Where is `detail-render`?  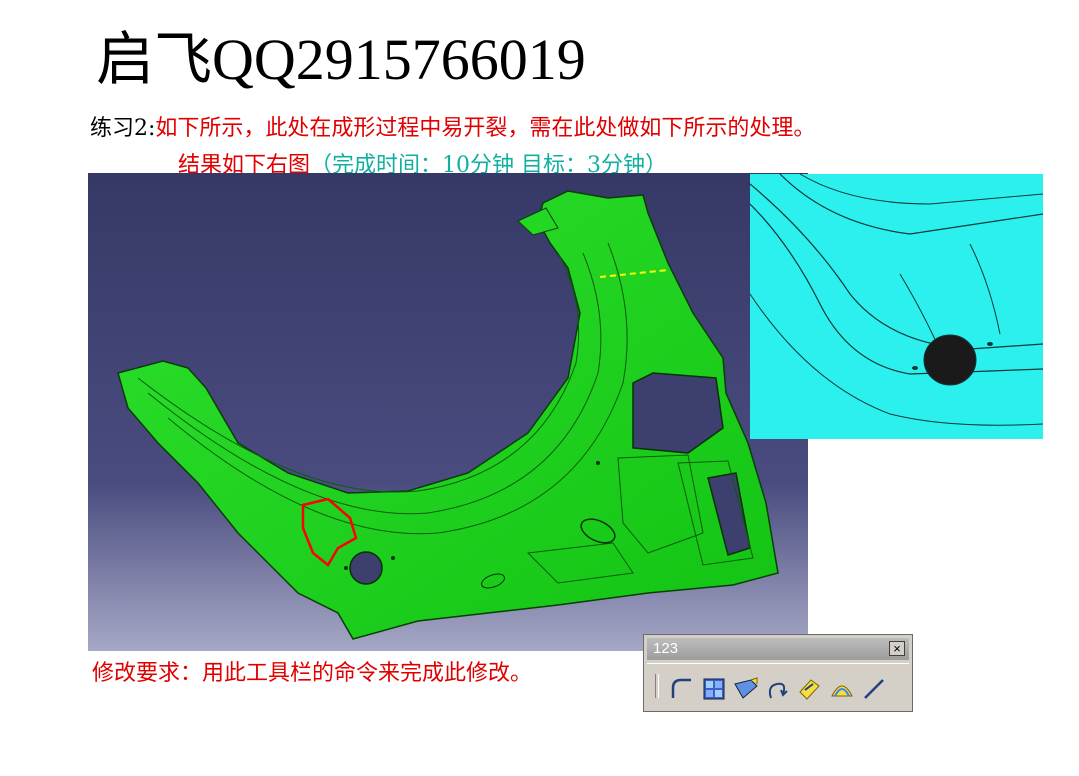 detail-render is located at coordinates (896, 306).